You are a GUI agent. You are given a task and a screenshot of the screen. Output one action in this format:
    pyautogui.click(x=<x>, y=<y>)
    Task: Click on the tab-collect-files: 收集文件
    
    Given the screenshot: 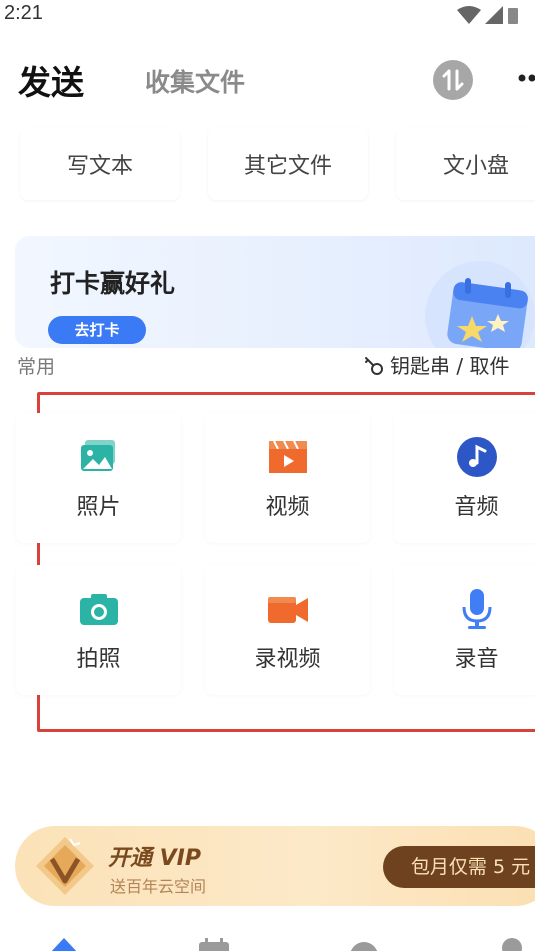 What is the action you would take?
    pyautogui.click(x=195, y=81)
    